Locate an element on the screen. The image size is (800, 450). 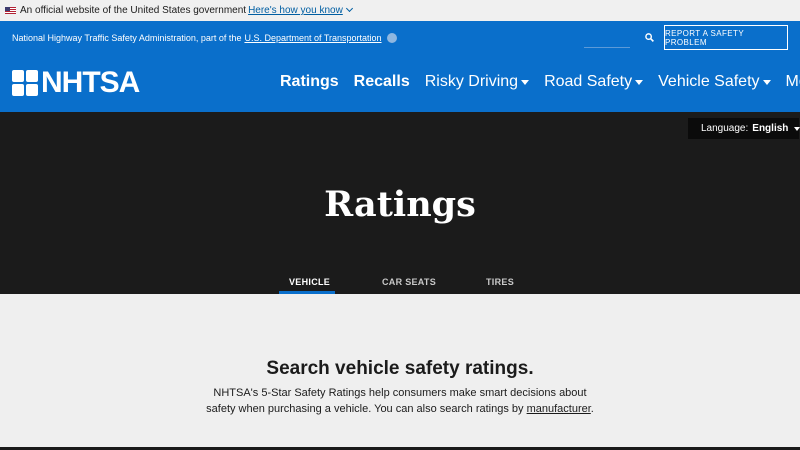
logo-text: NHTSA is located at coordinates (90, 82).